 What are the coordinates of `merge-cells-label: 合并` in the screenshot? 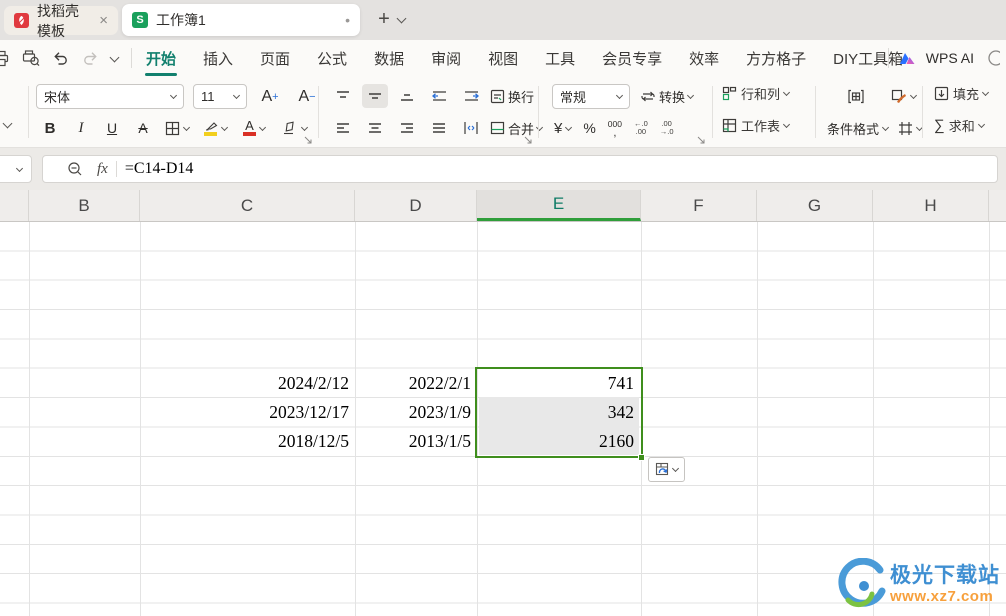 It's located at (521, 129).